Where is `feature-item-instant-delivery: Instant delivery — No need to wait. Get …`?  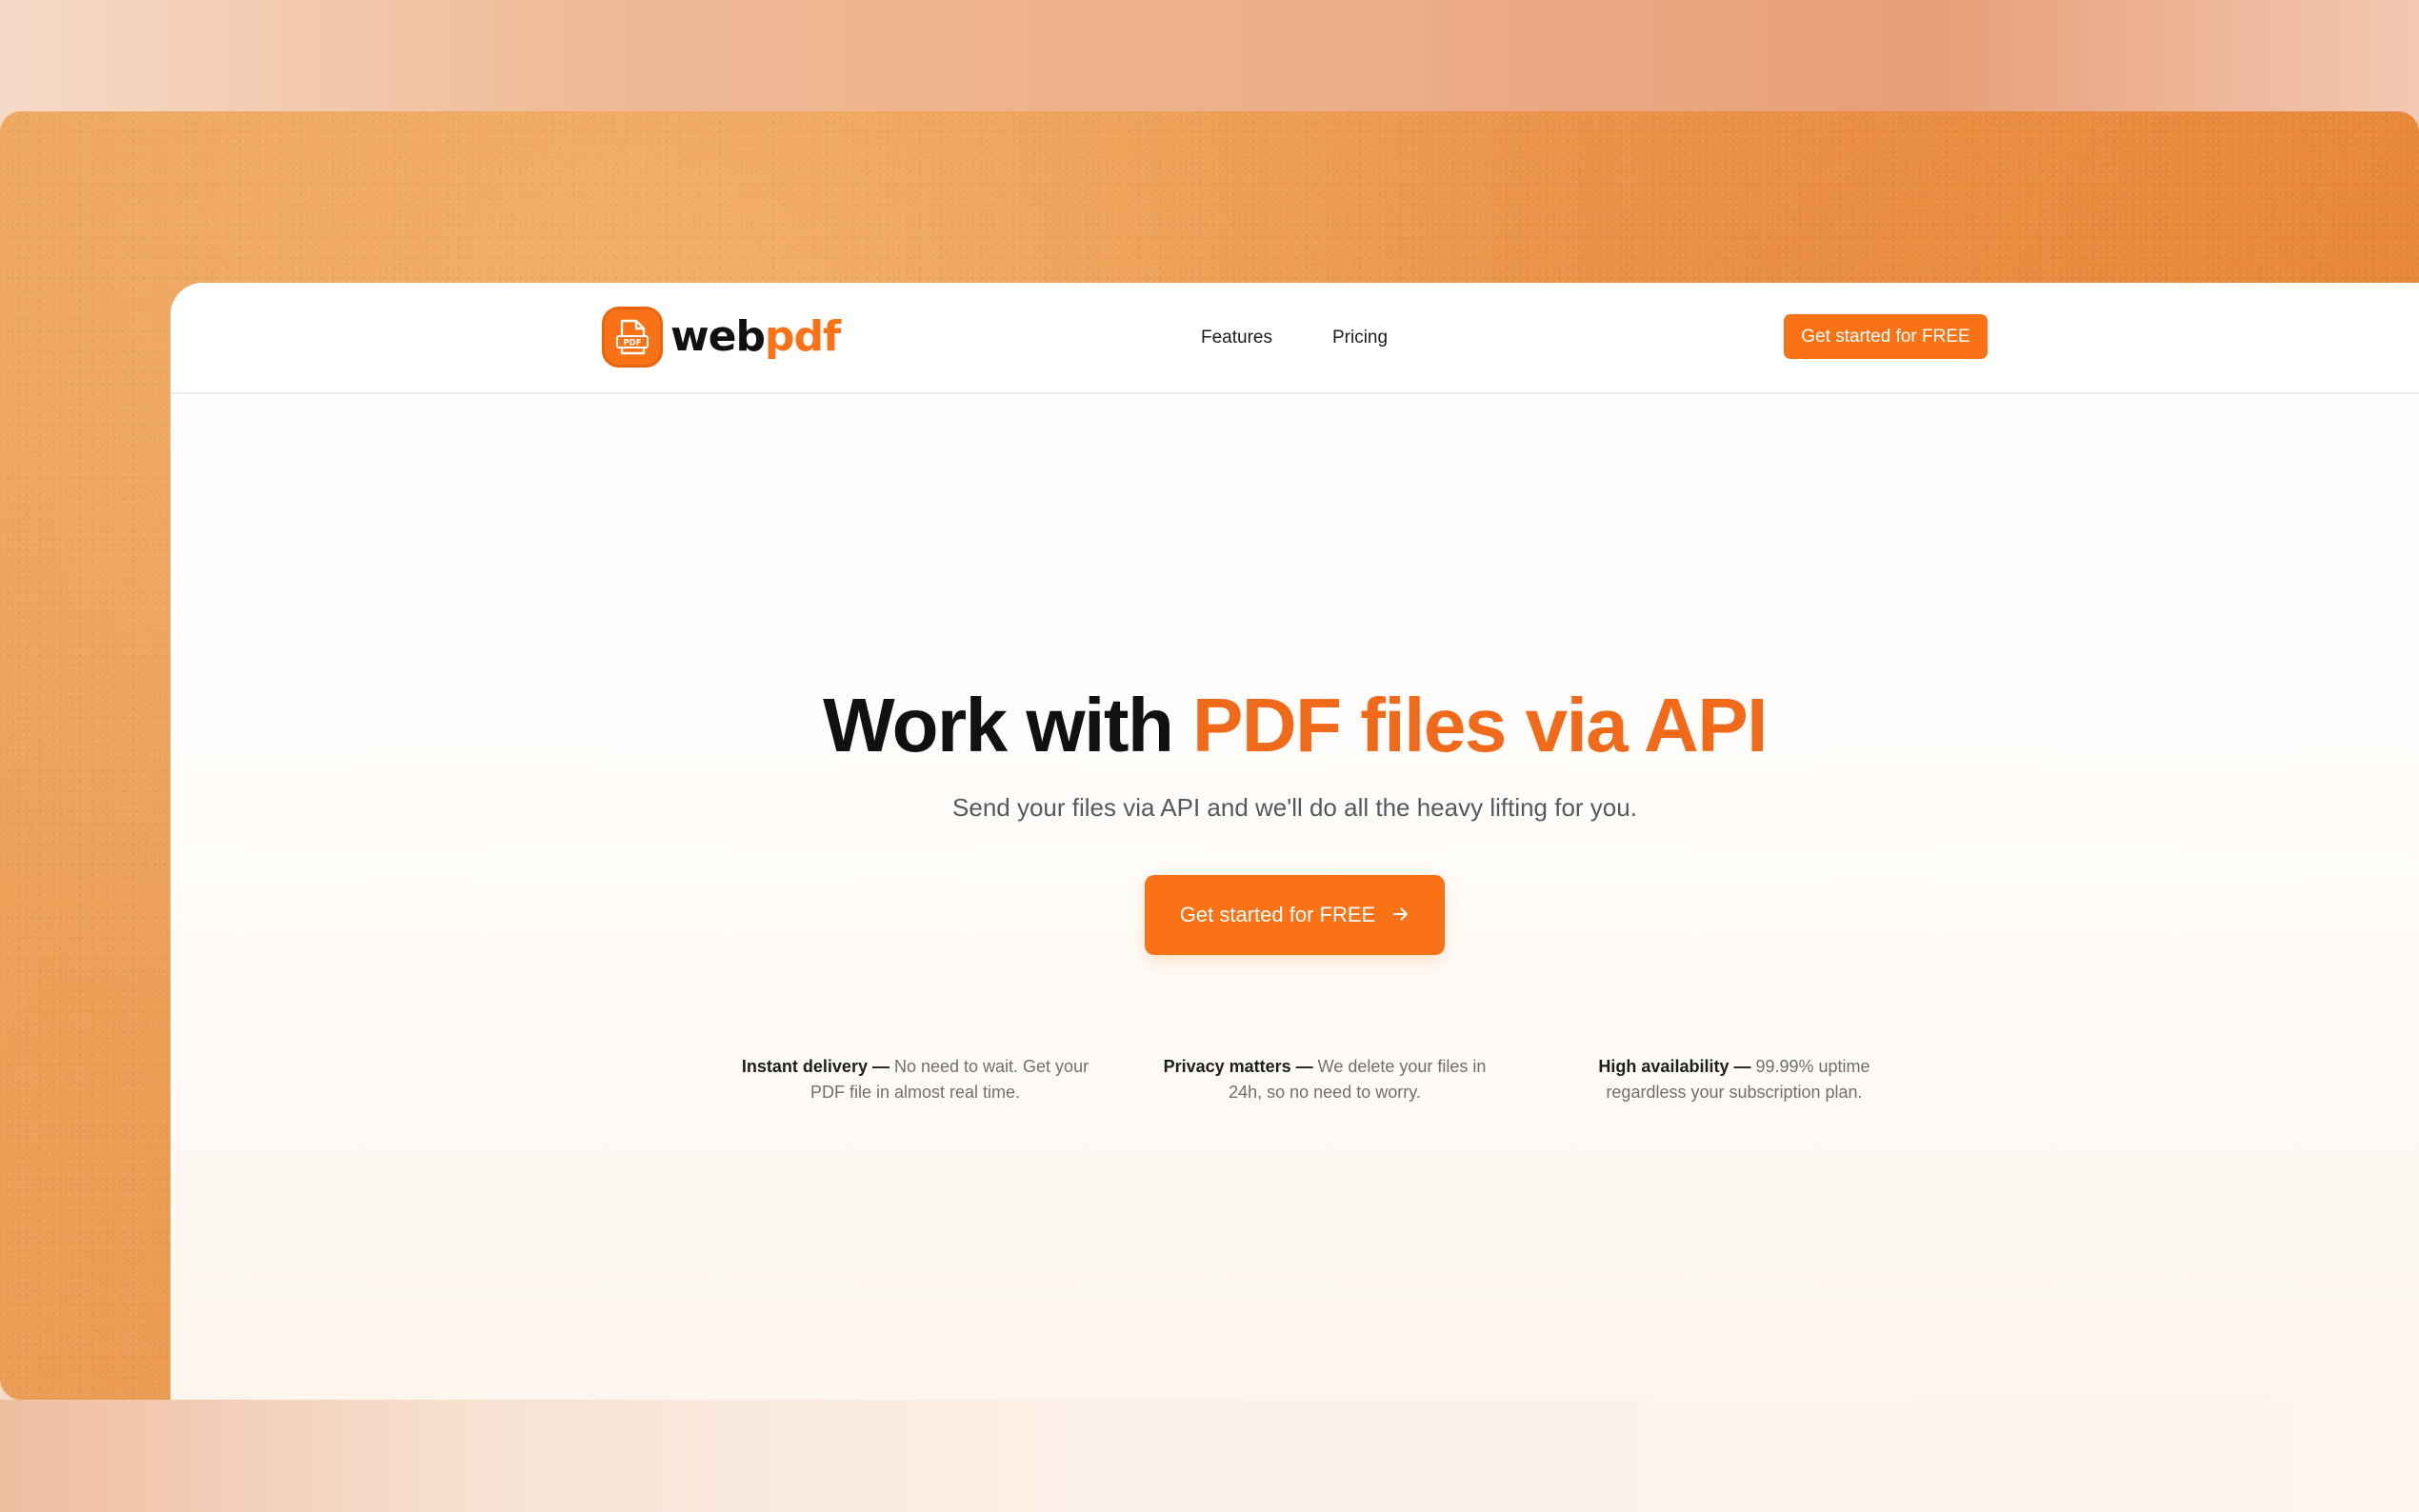 feature-item-instant-delivery: Instant delivery — No need to wait. Get … is located at coordinates (915, 1079).